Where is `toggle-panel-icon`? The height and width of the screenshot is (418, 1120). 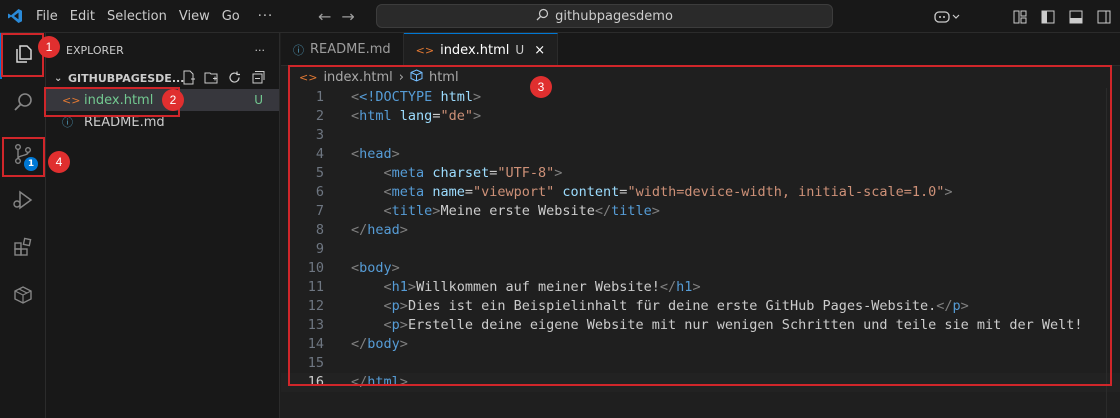 toggle-panel-icon is located at coordinates (1076, 17).